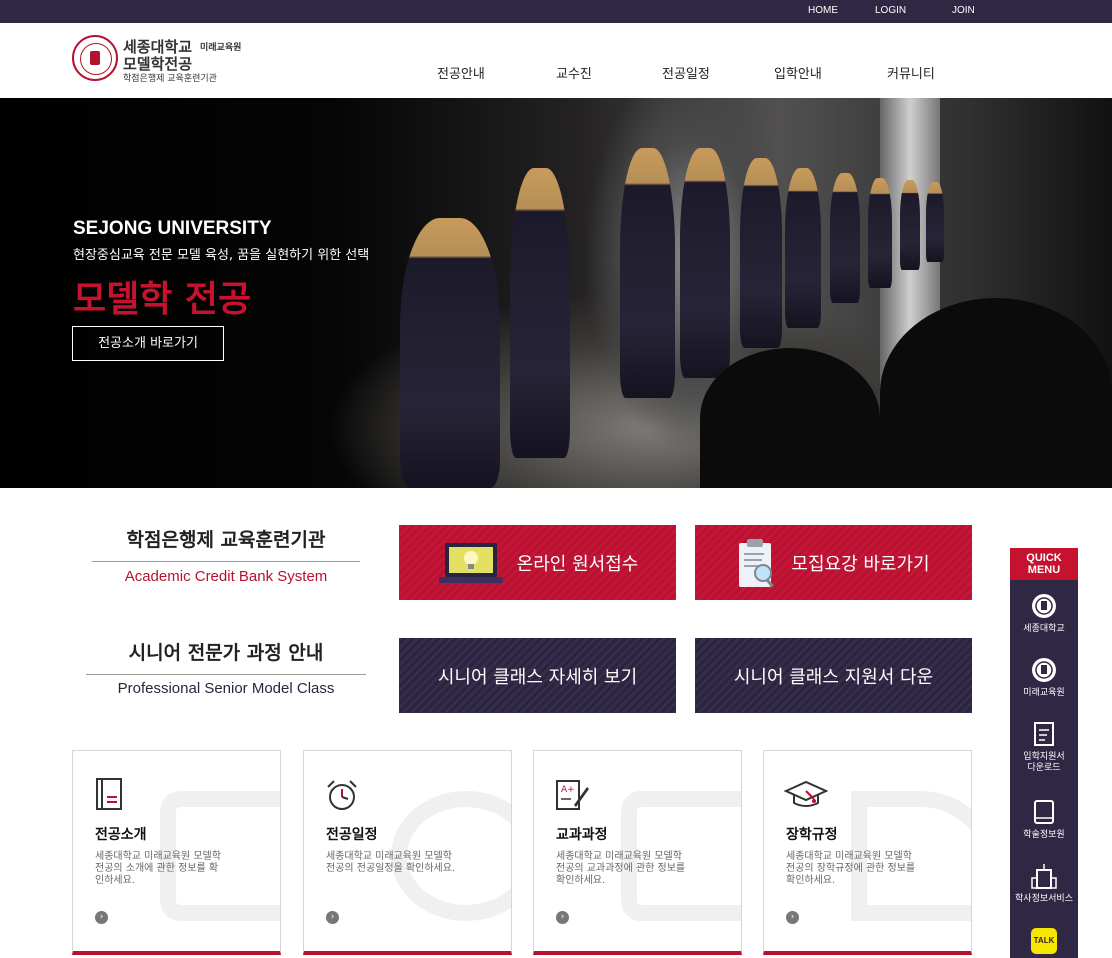  Describe the element at coordinates (1044, 570) in the screenshot. I see `quick-menu-title-2: MENU` at that location.